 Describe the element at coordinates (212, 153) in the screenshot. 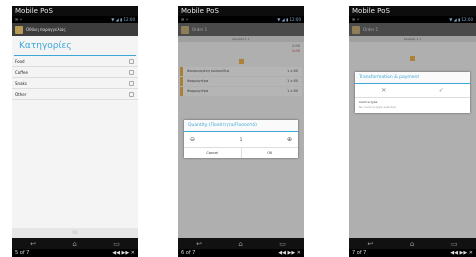

I see `cancel-button: Cancel` at that location.